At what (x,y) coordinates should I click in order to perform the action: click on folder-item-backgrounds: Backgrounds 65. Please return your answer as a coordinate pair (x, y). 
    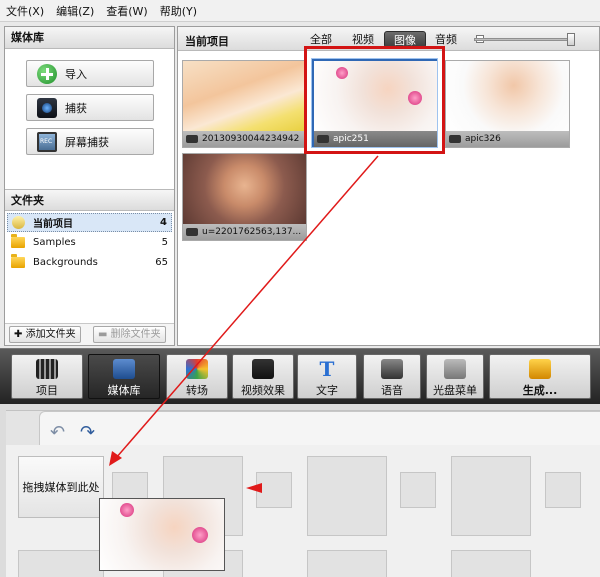
    Looking at the image, I should click on (89, 262).